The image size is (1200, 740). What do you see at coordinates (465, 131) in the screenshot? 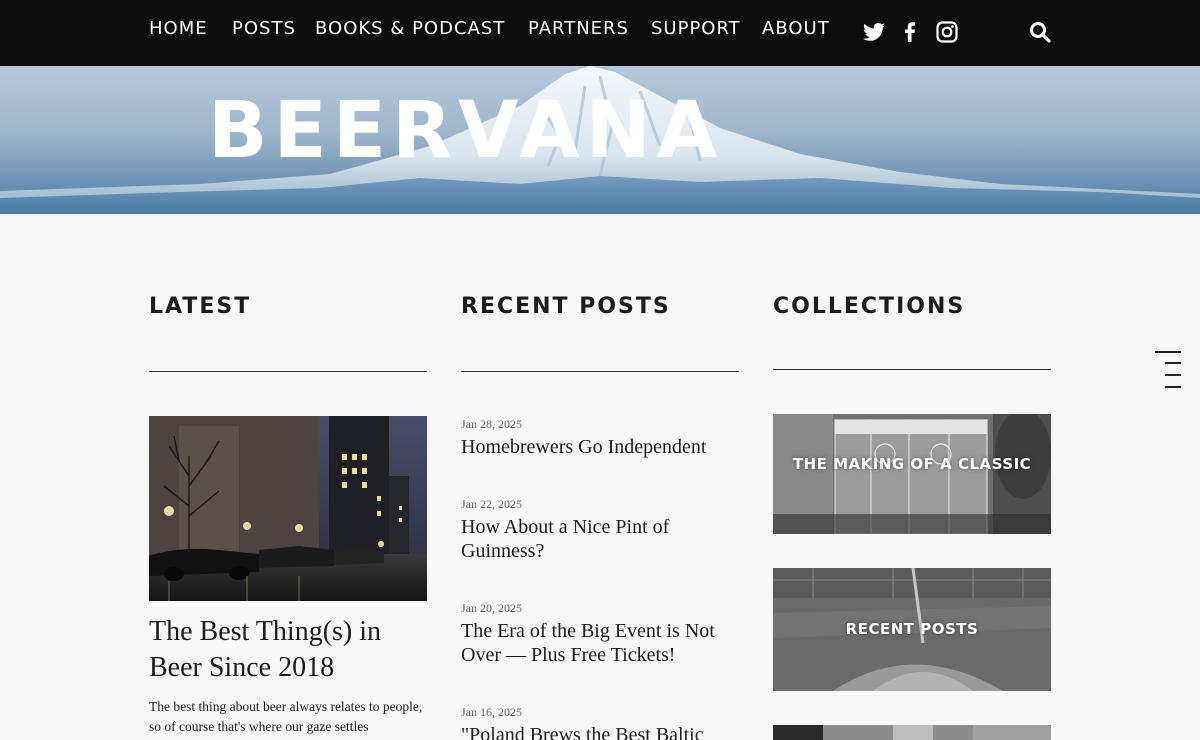
I see `site-title: BEERVANA` at bounding box center [465, 131].